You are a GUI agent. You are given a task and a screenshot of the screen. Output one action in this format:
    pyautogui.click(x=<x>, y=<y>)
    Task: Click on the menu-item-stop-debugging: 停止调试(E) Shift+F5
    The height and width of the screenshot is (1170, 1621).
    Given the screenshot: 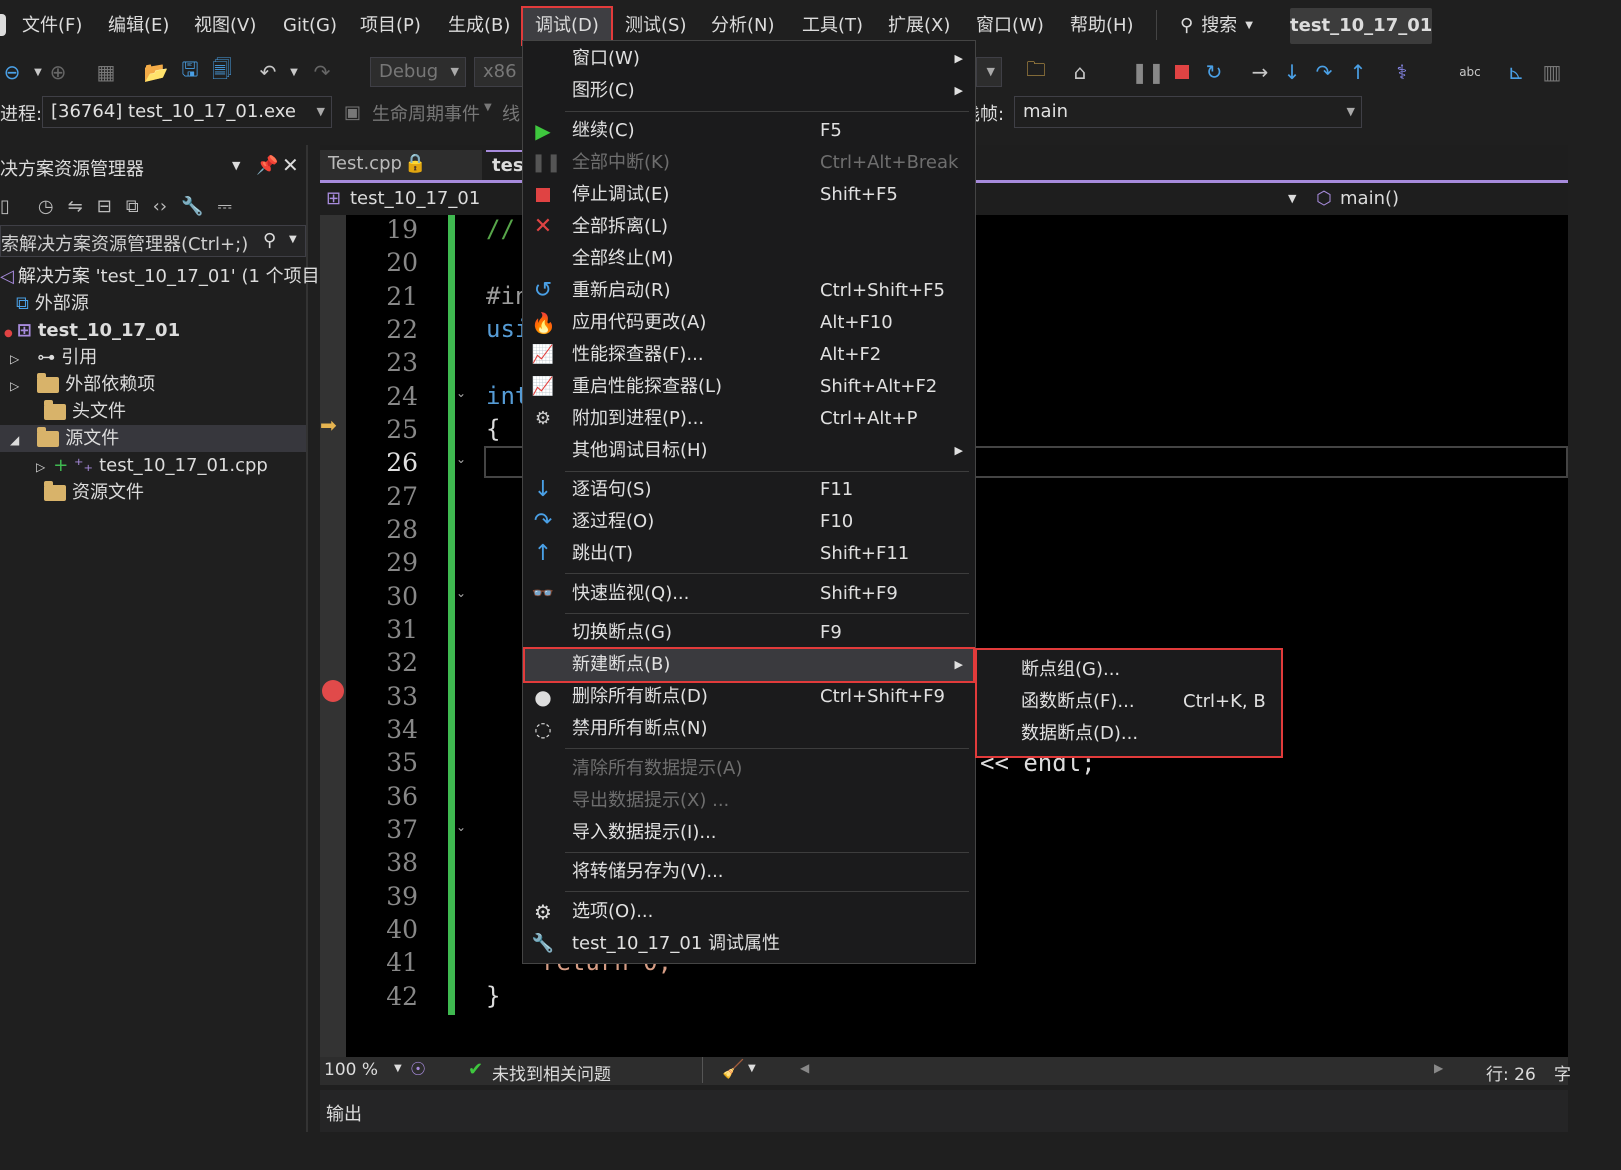 What is the action you would take?
    pyautogui.click(x=749, y=195)
    